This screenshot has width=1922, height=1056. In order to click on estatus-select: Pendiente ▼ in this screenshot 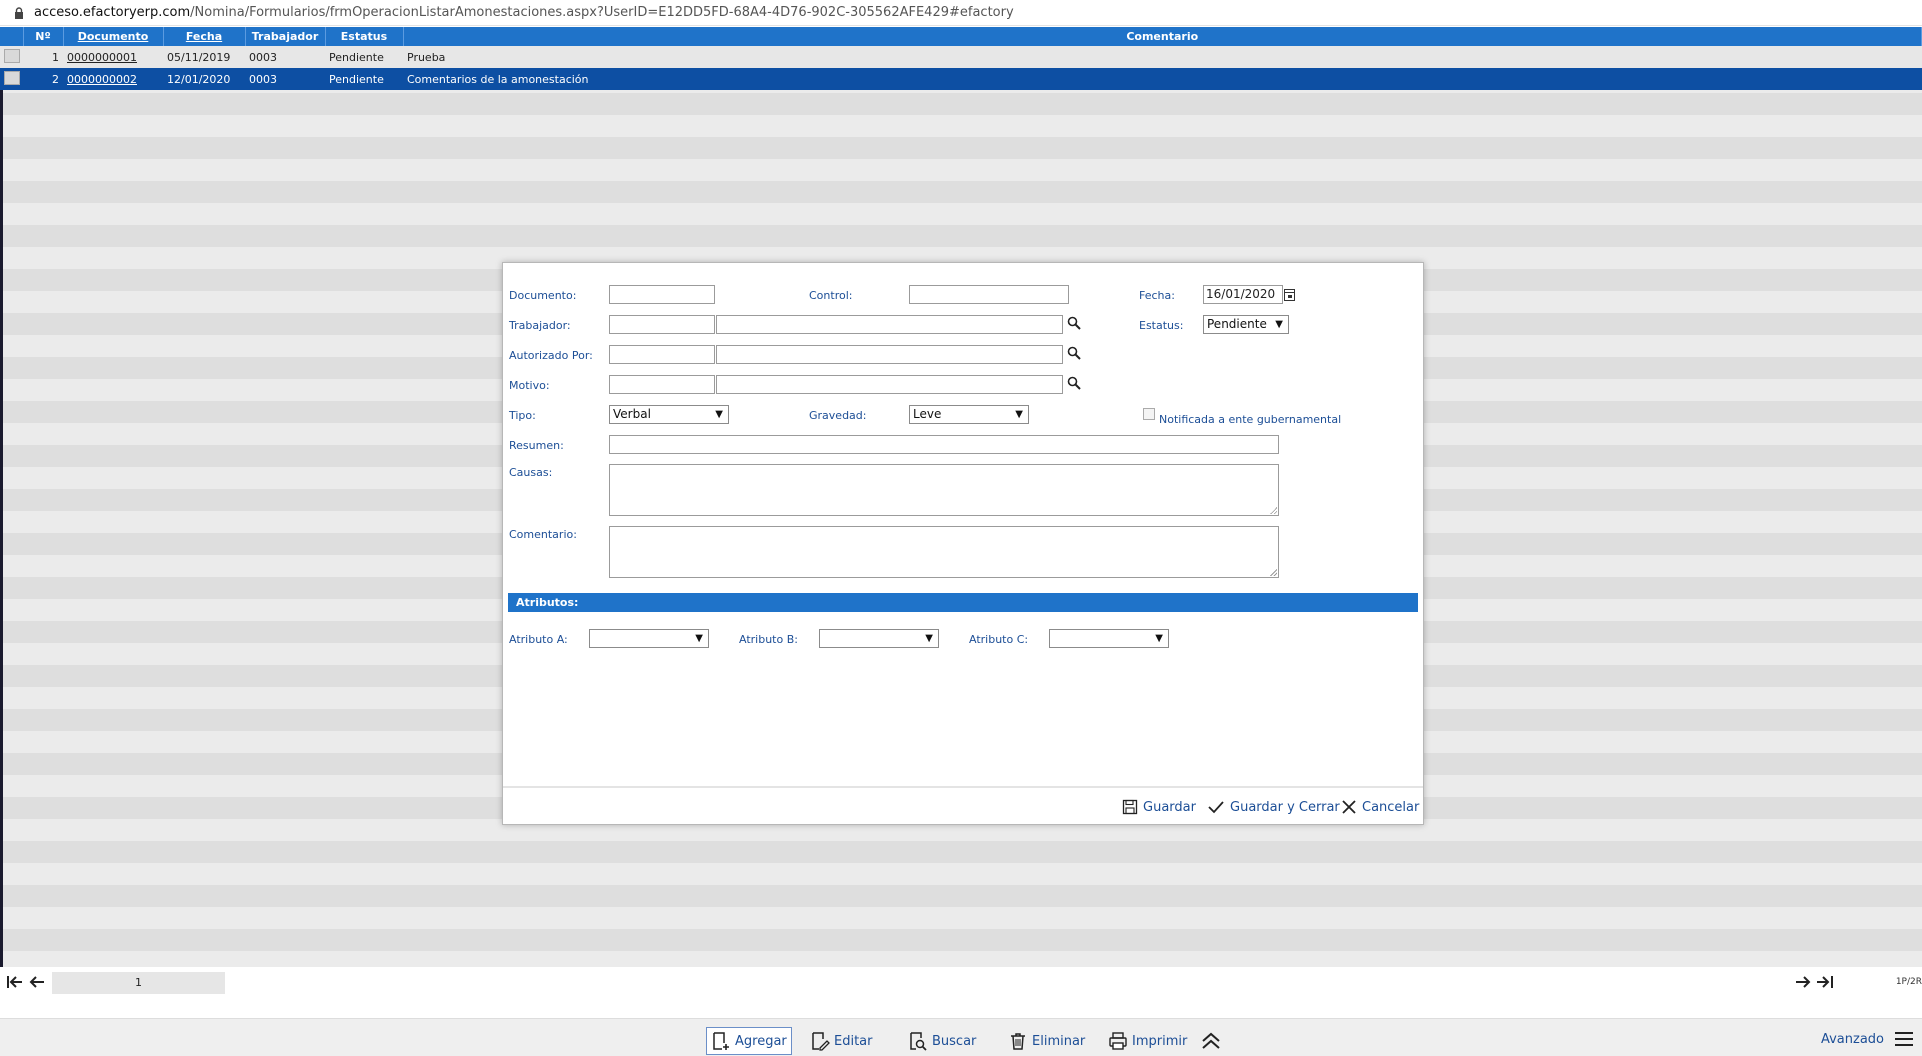, I will do `click(1246, 324)`.